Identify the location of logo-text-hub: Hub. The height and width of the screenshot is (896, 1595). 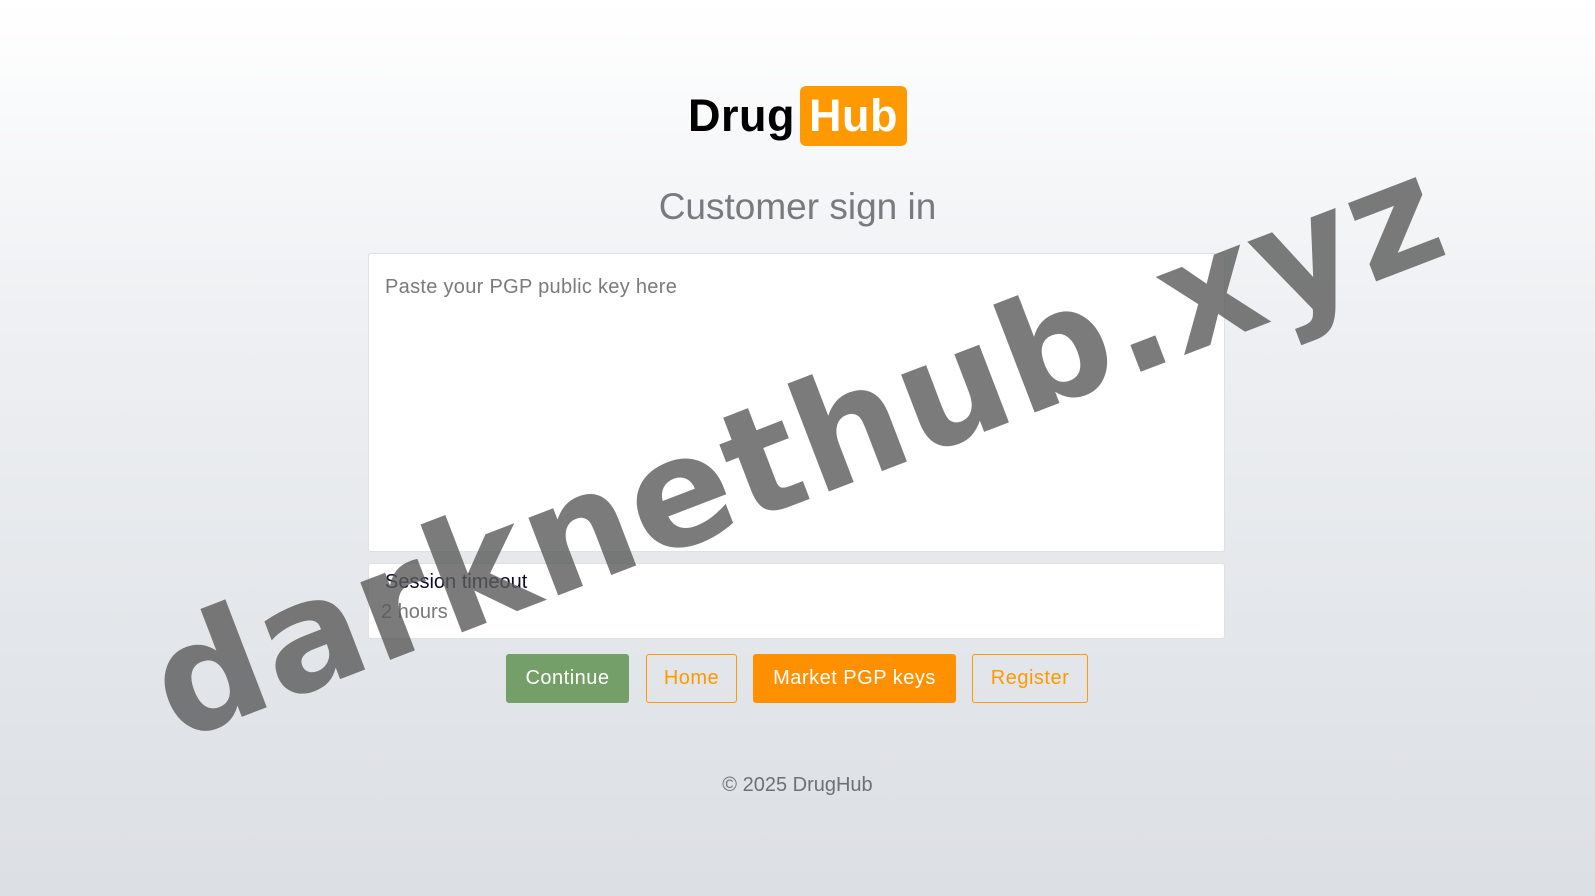
(853, 116).